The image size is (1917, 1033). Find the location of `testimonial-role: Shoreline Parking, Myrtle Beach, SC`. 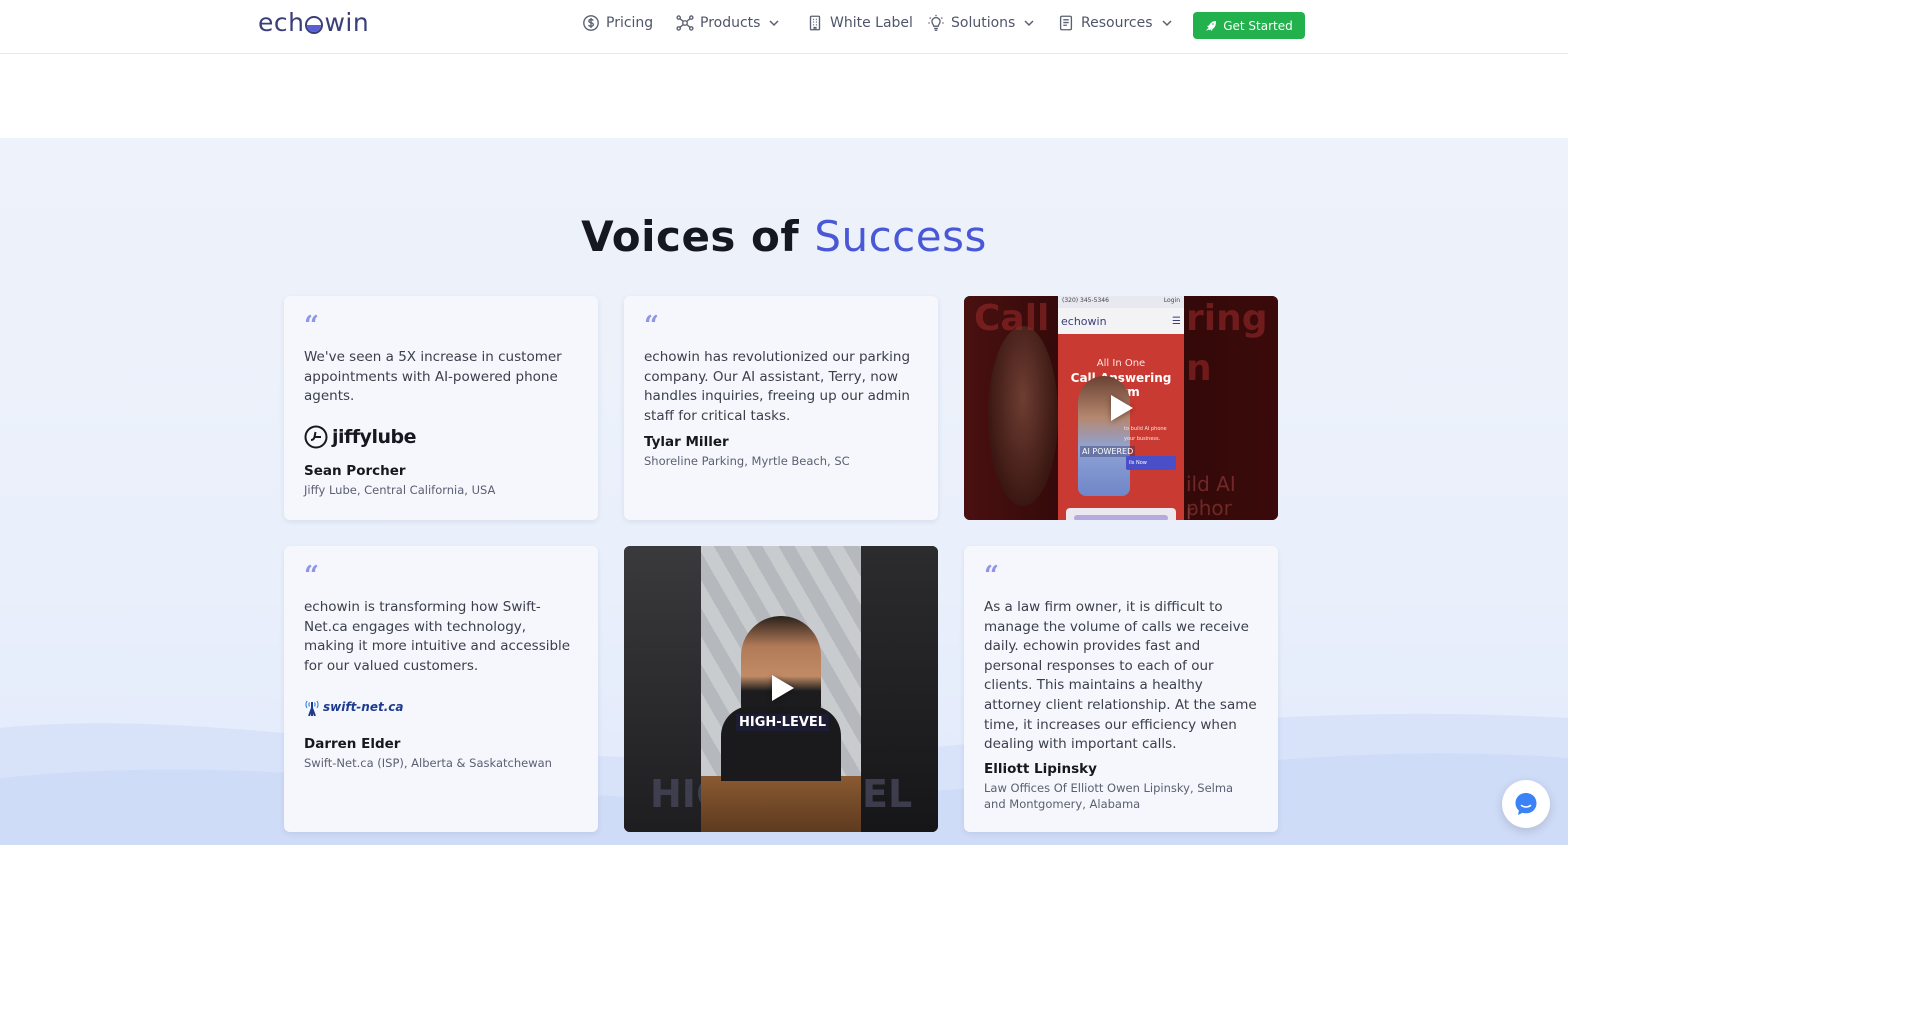

testimonial-role: Shoreline Parking, Myrtle Beach, SC is located at coordinates (747, 461).